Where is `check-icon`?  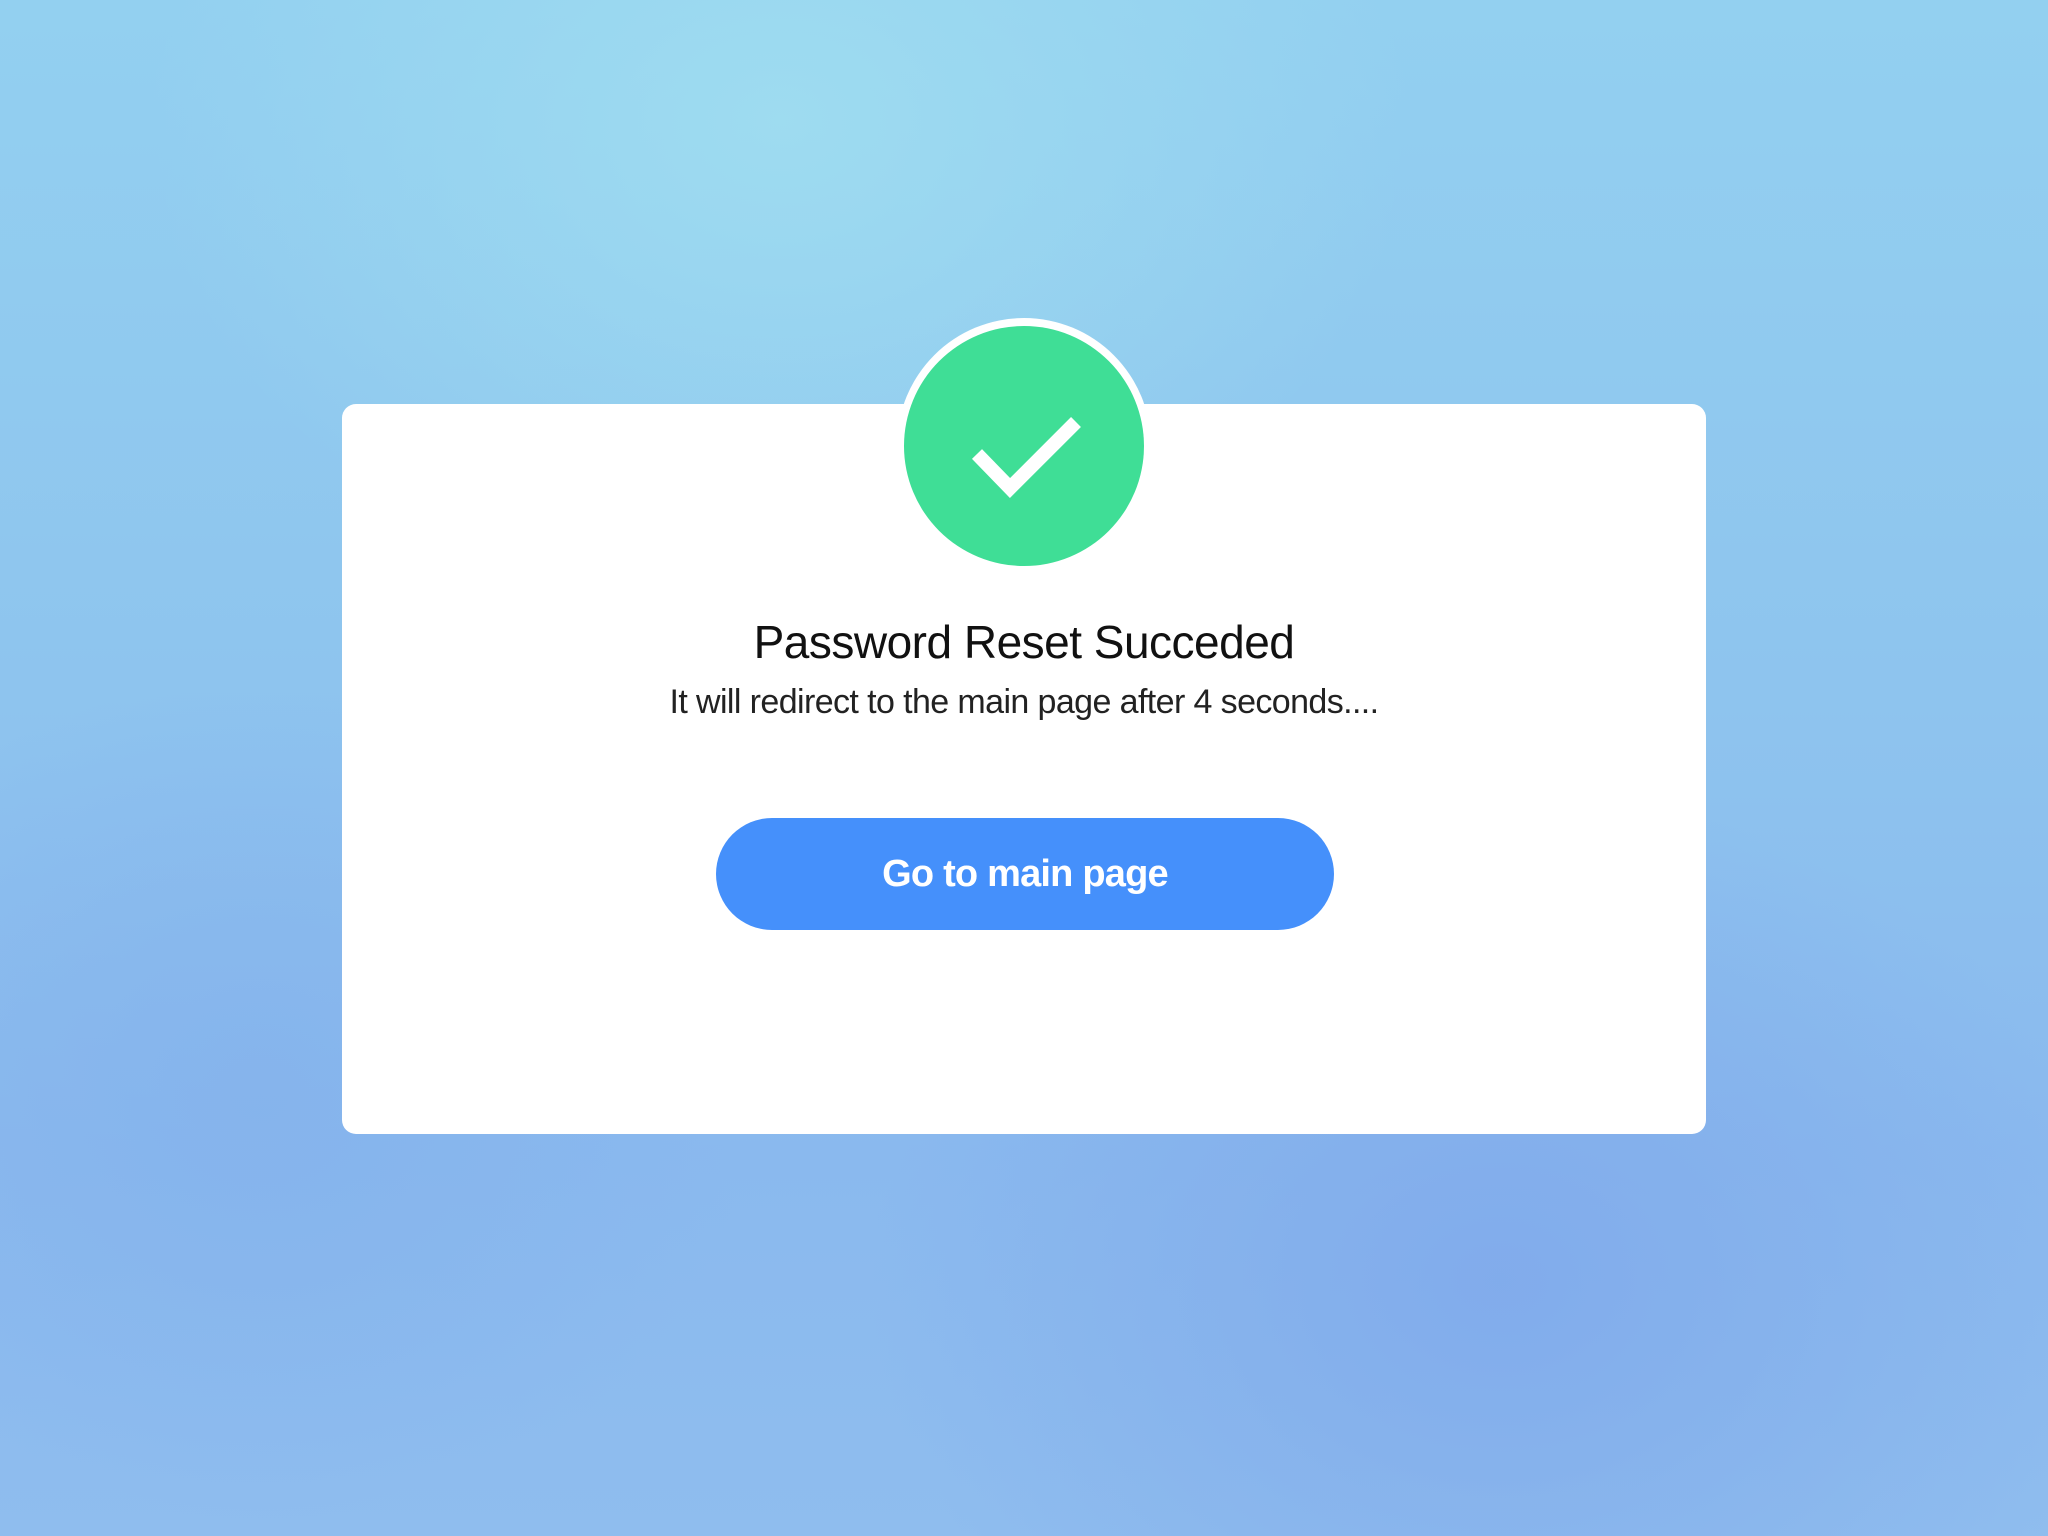
check-icon is located at coordinates (1026, 457).